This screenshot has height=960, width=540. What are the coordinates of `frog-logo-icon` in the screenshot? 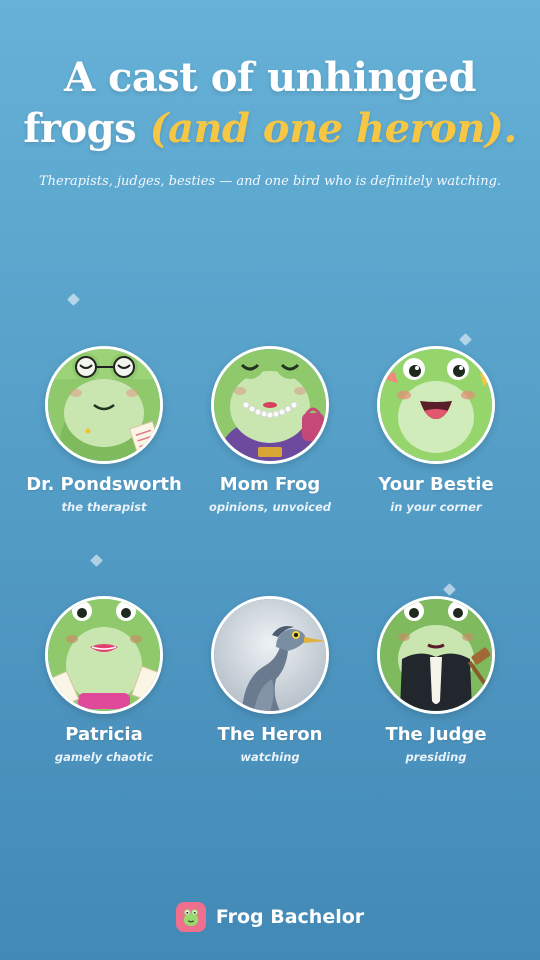 It's located at (190, 917).